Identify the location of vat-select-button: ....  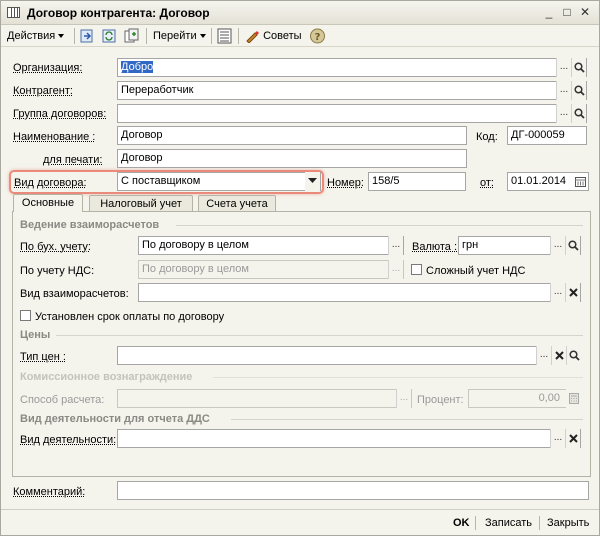
(395, 269).